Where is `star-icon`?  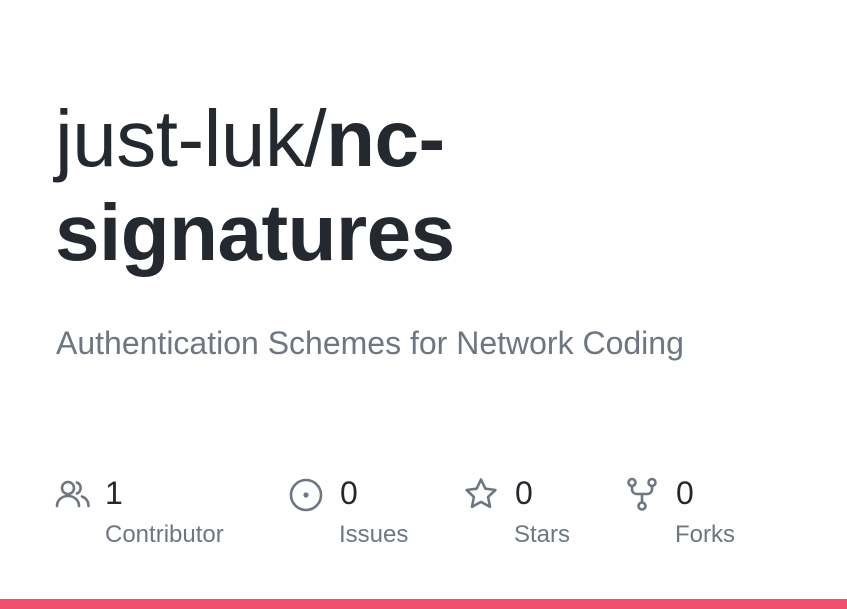
star-icon is located at coordinates (481, 494).